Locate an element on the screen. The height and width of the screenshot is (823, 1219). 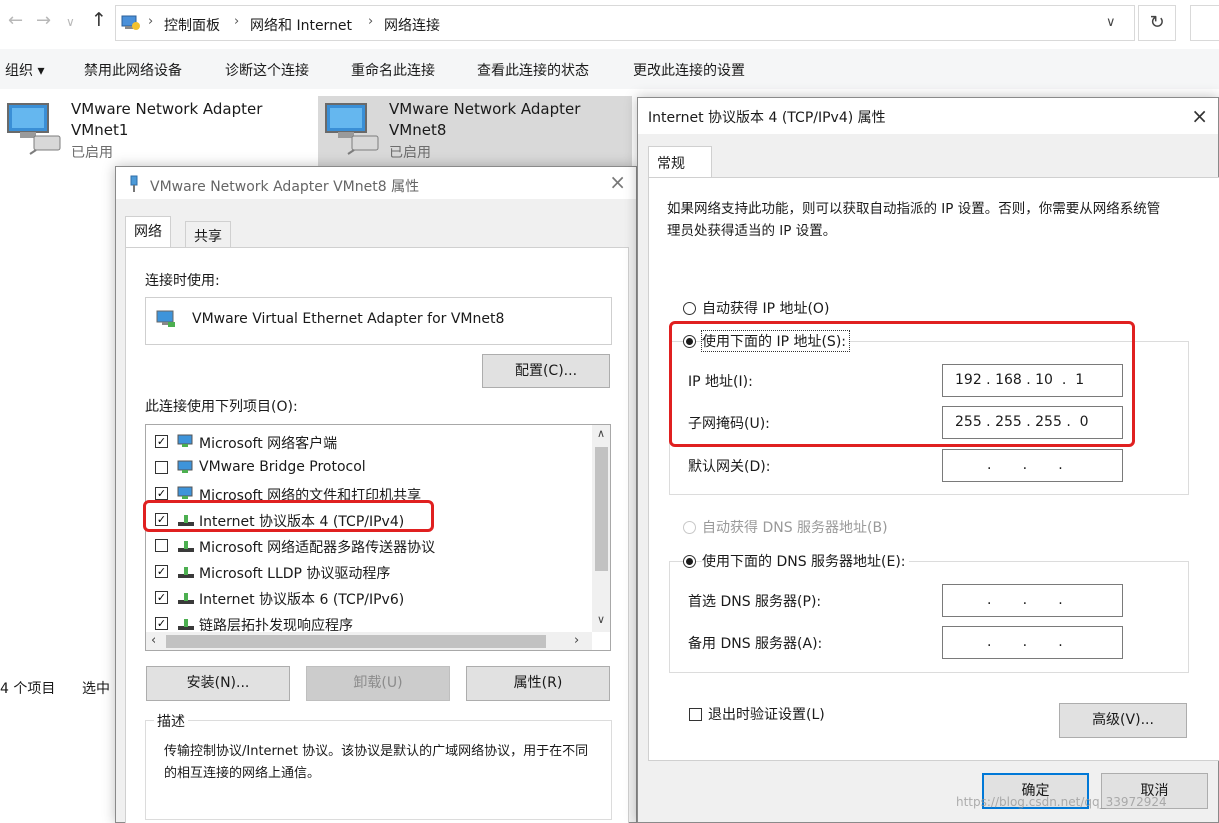
back-arrow-icon: ← is located at coordinates (15, 20).